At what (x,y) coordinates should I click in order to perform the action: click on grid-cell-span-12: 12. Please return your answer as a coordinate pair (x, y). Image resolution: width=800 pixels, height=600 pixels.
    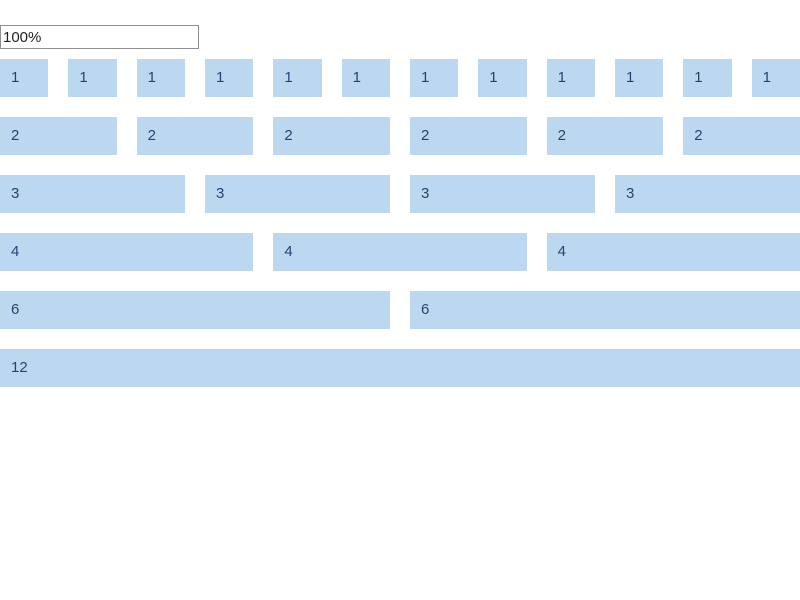
    Looking at the image, I should click on (400, 368).